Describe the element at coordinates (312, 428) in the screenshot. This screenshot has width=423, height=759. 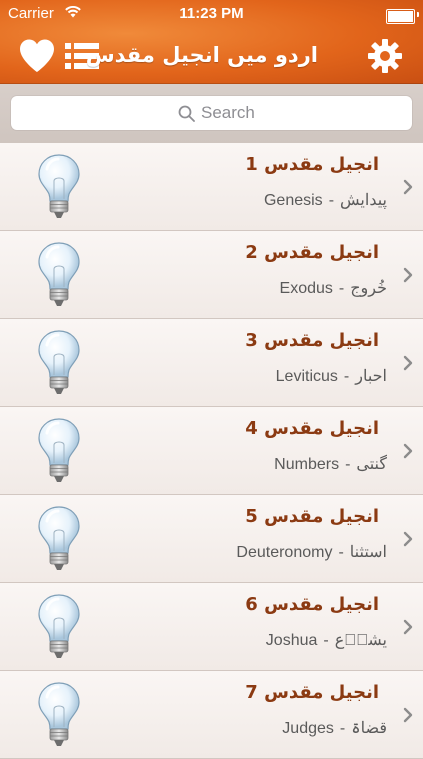
I see `book-title: انجیل مقدس 4` at that location.